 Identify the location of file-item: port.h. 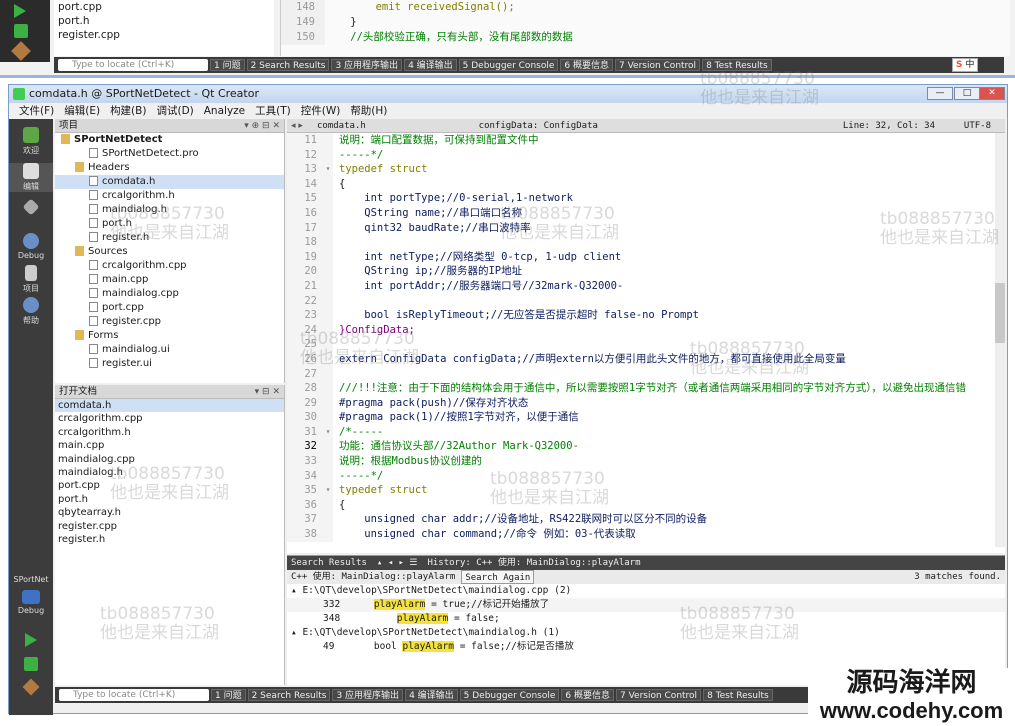
(164, 21).